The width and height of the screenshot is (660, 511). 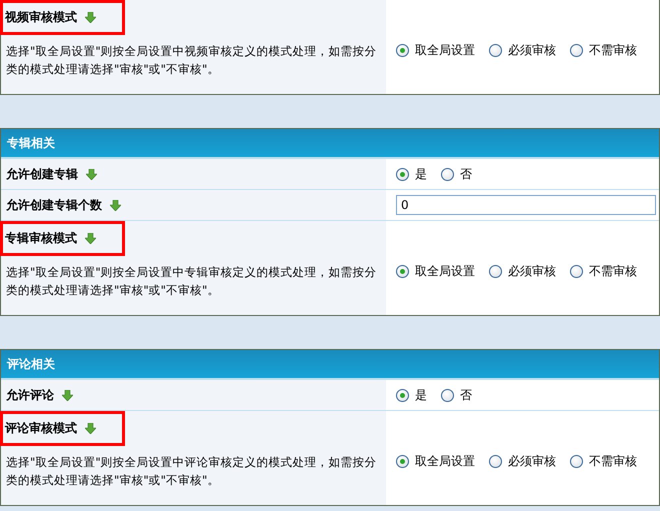 What do you see at coordinates (330, 365) in the screenshot?
I see `section-header: 评论相关` at bounding box center [330, 365].